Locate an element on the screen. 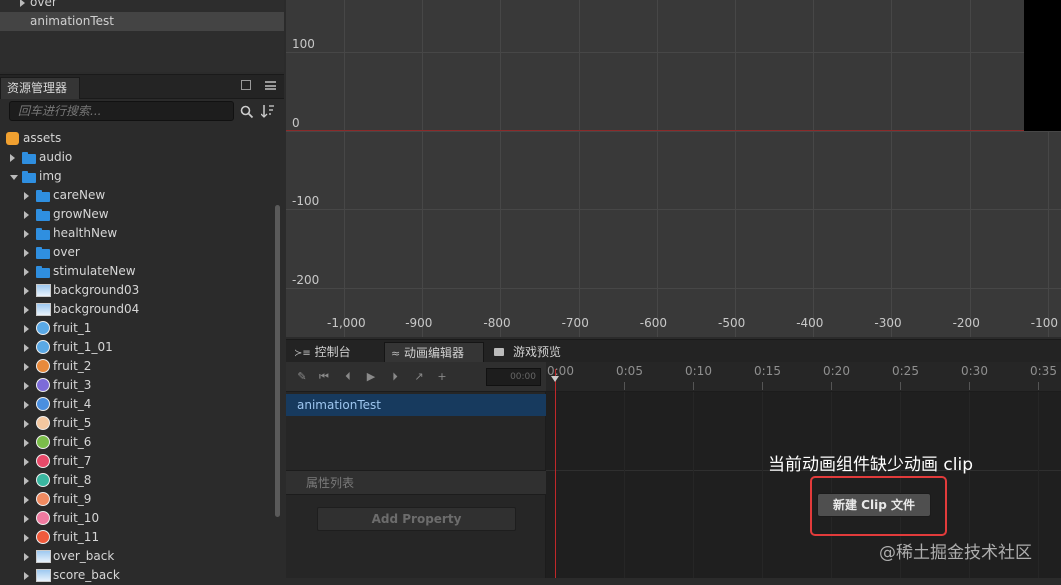  asset-item-label: score_back is located at coordinates (86, 575).